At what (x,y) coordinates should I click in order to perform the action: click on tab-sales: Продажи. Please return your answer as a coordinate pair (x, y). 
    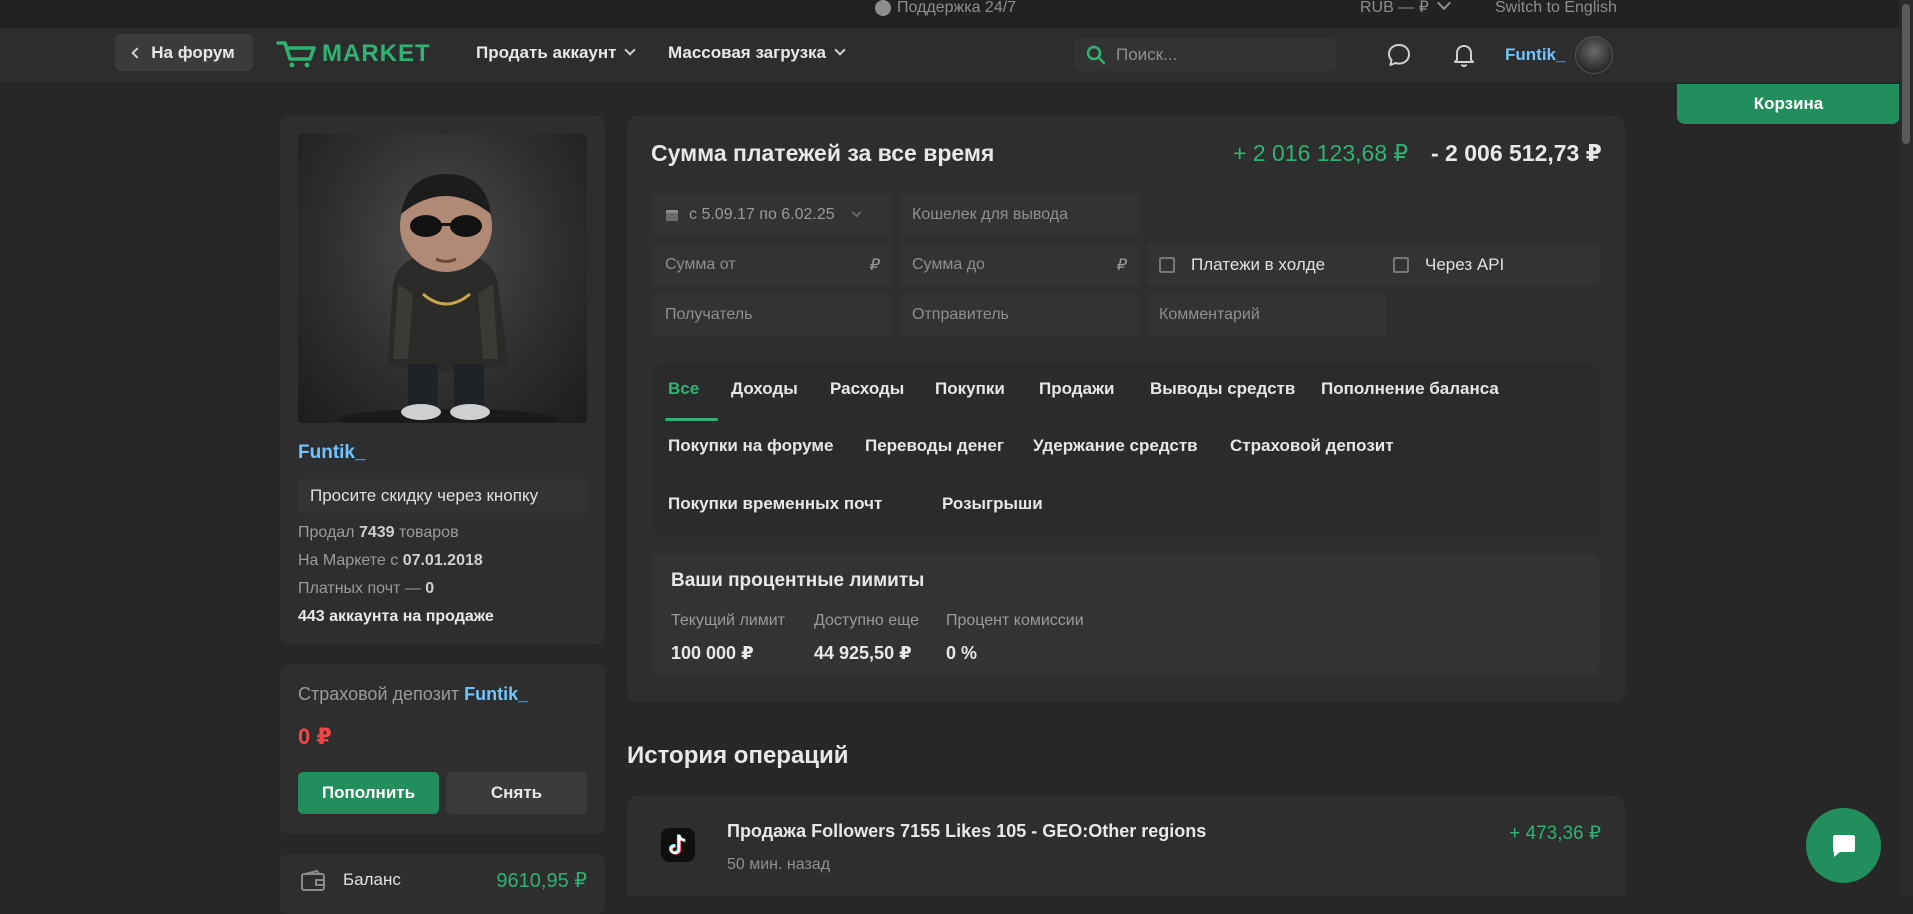
    Looking at the image, I should click on (1077, 389).